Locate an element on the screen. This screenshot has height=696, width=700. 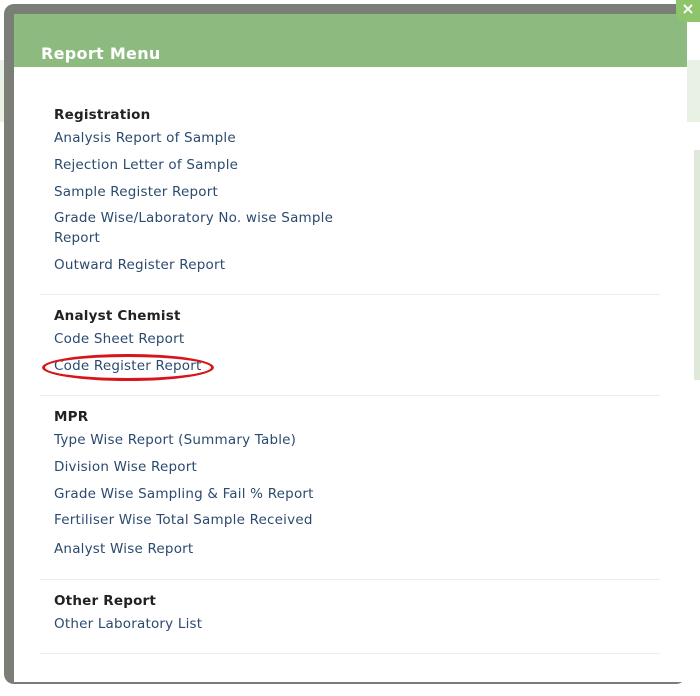
link-fertiliser-wise-total-sample: Fertiliser Wise Total Sample Received is located at coordinates (183, 520).